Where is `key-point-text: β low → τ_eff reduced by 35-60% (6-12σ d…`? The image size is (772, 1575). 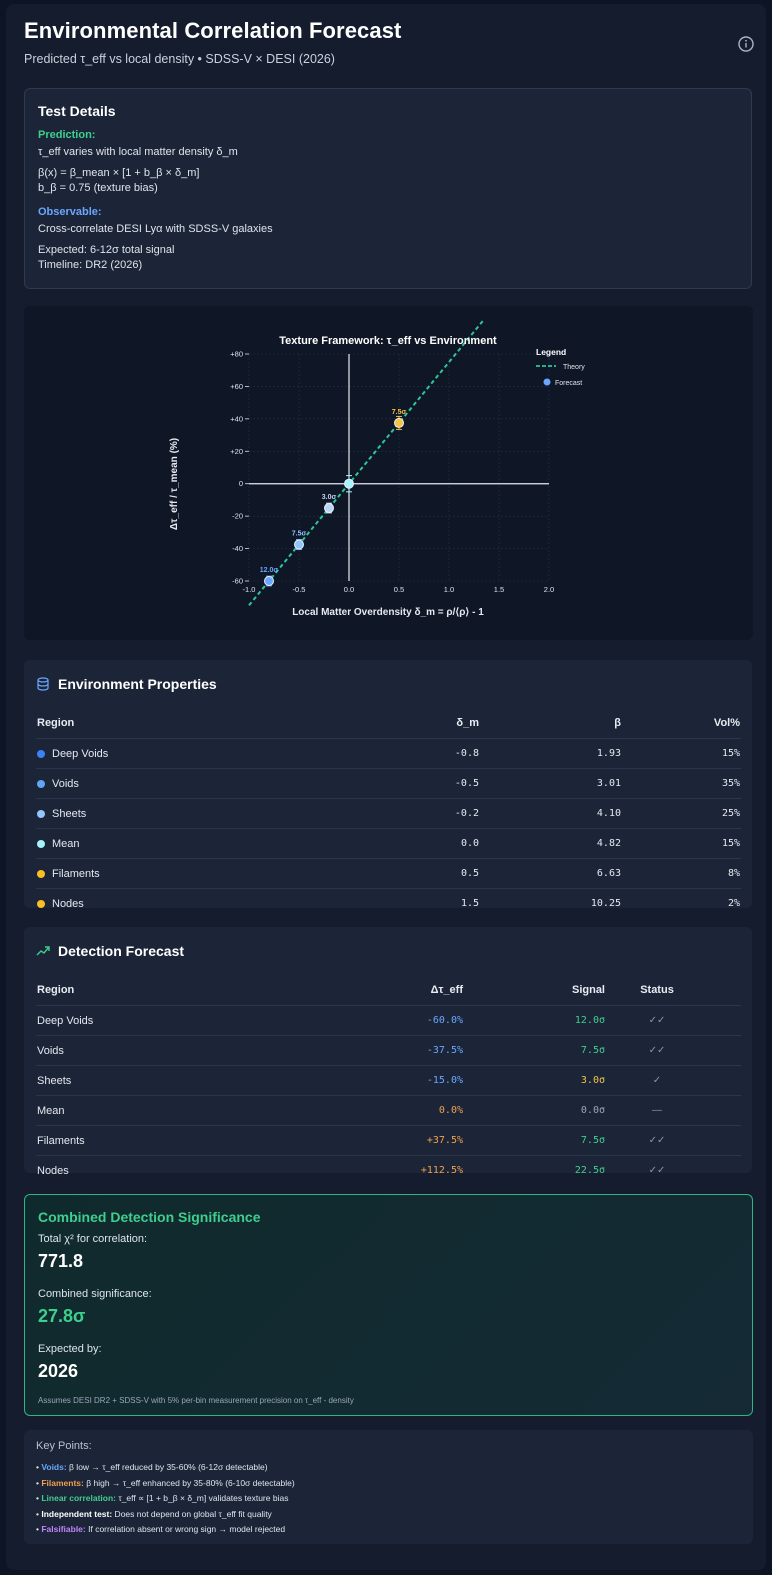 key-point-text: β low → τ_eff reduced by 35-60% (6-12σ d… is located at coordinates (167, 1467).